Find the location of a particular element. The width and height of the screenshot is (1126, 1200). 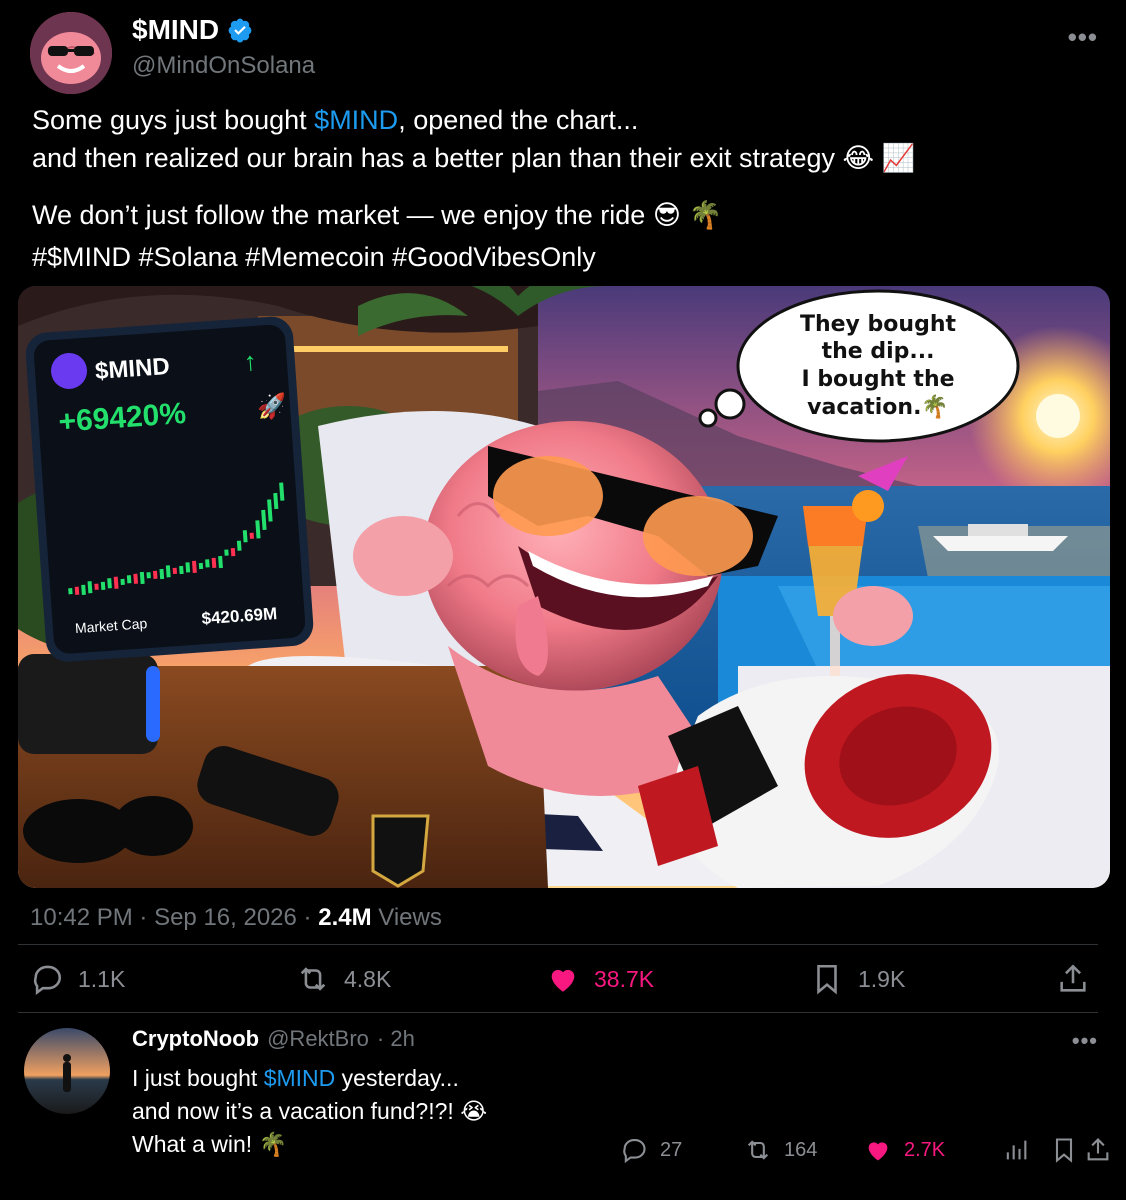

reply-analytics-button is located at coordinates (1016, 1150).